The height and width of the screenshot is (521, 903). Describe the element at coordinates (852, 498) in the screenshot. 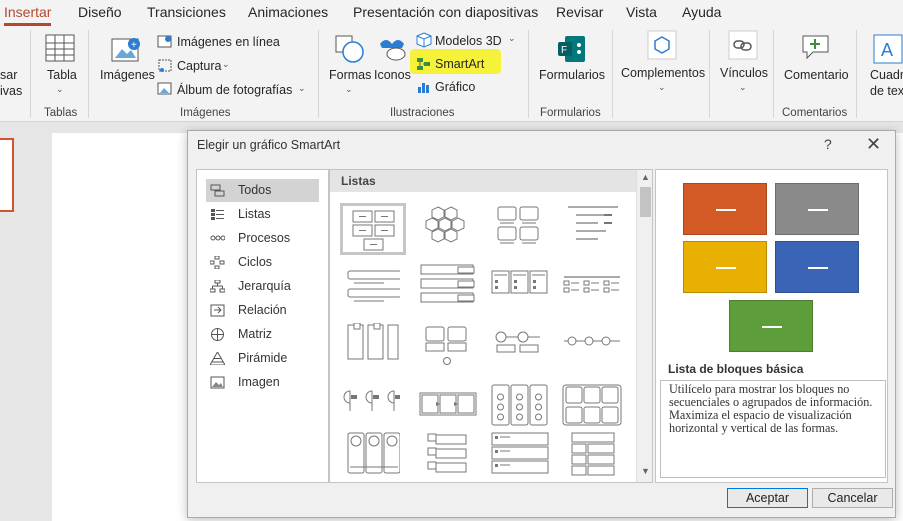

I see `cancel-button: Cancelar` at that location.